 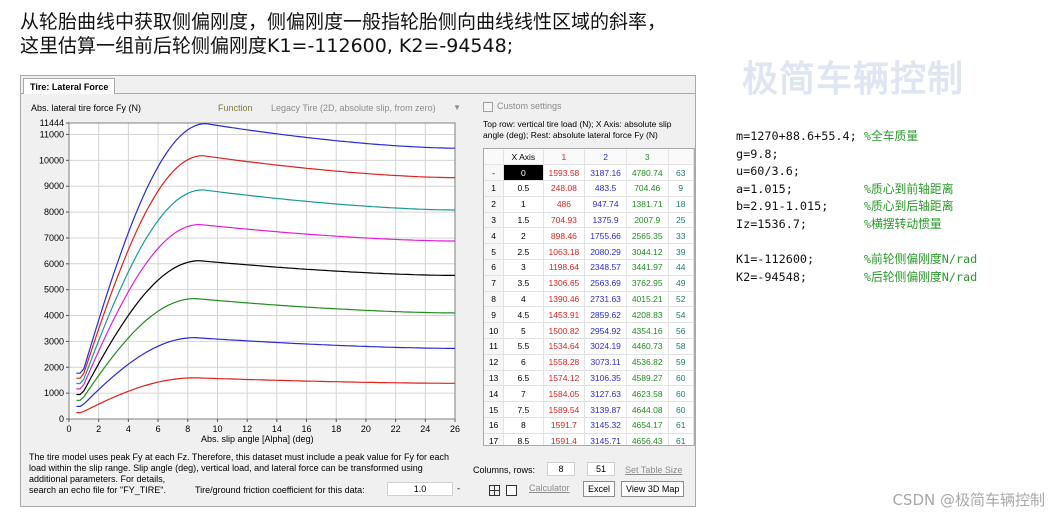 What do you see at coordinates (681, 236) in the screenshot?
I see `table-cell: 33` at bounding box center [681, 236].